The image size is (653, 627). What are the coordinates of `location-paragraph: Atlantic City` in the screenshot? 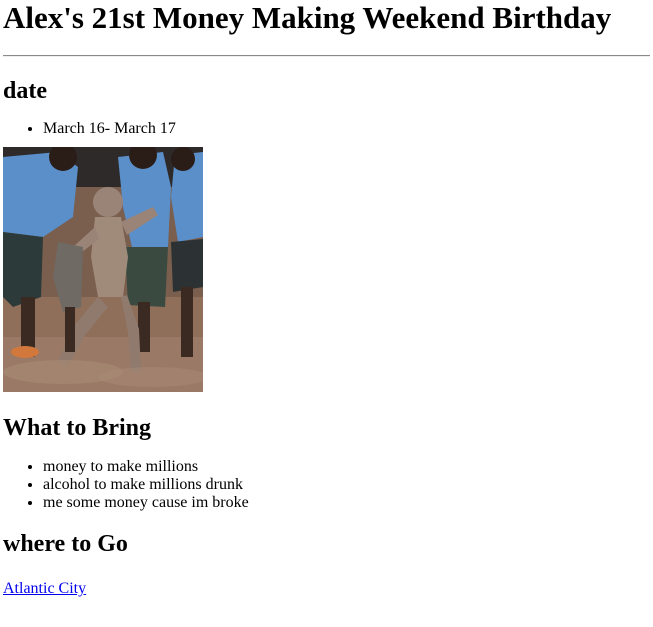 It's located at (326, 589).